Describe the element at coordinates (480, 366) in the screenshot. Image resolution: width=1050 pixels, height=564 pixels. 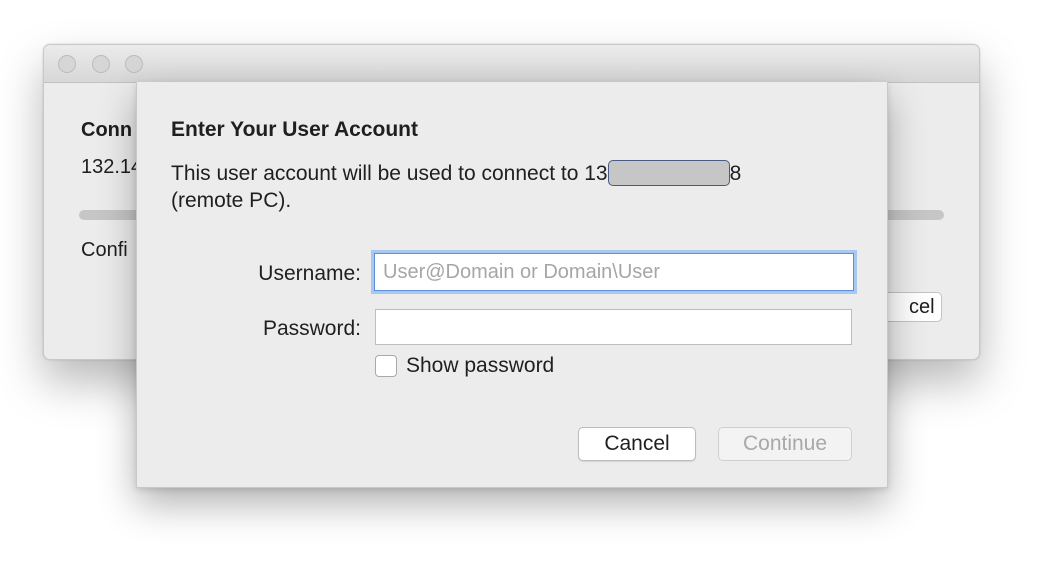
I see `show-password-label: Show password` at that location.